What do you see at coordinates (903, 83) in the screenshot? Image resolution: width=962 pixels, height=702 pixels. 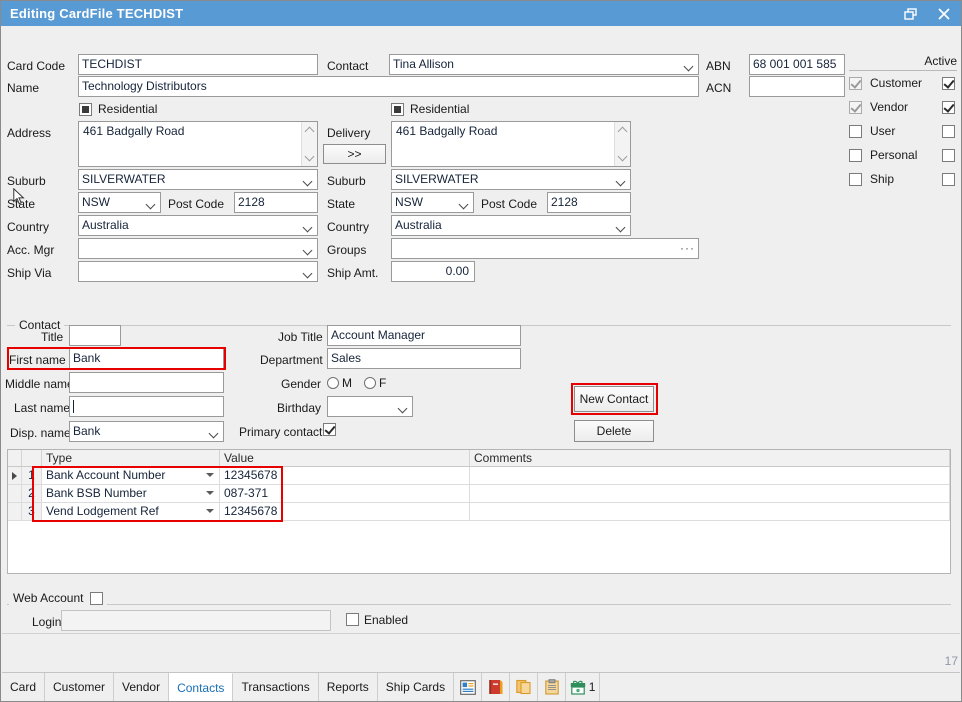 I see `flag-row-customer: Customer` at bounding box center [903, 83].